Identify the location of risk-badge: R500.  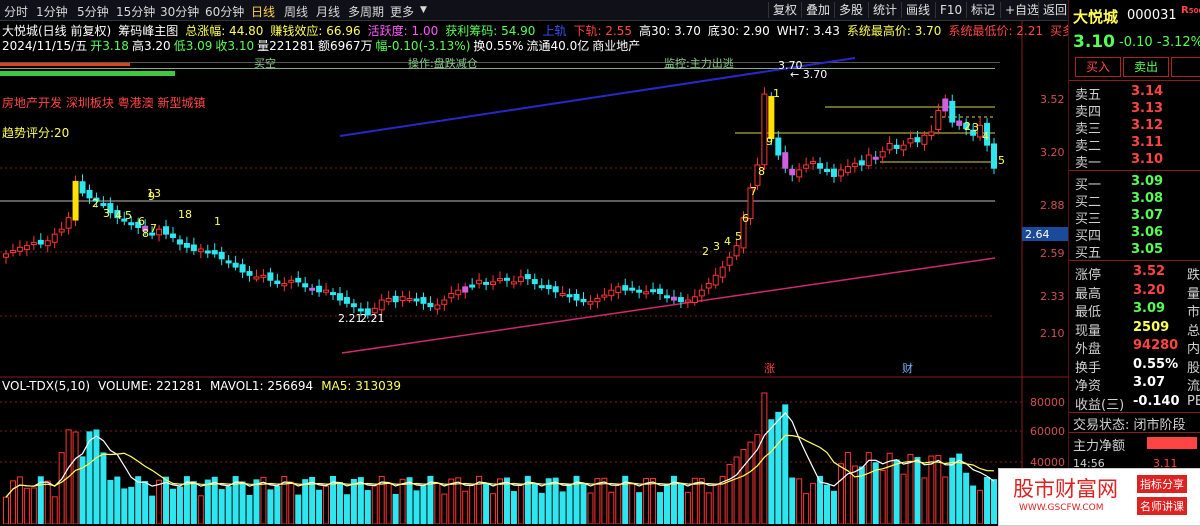
(1190, 10).